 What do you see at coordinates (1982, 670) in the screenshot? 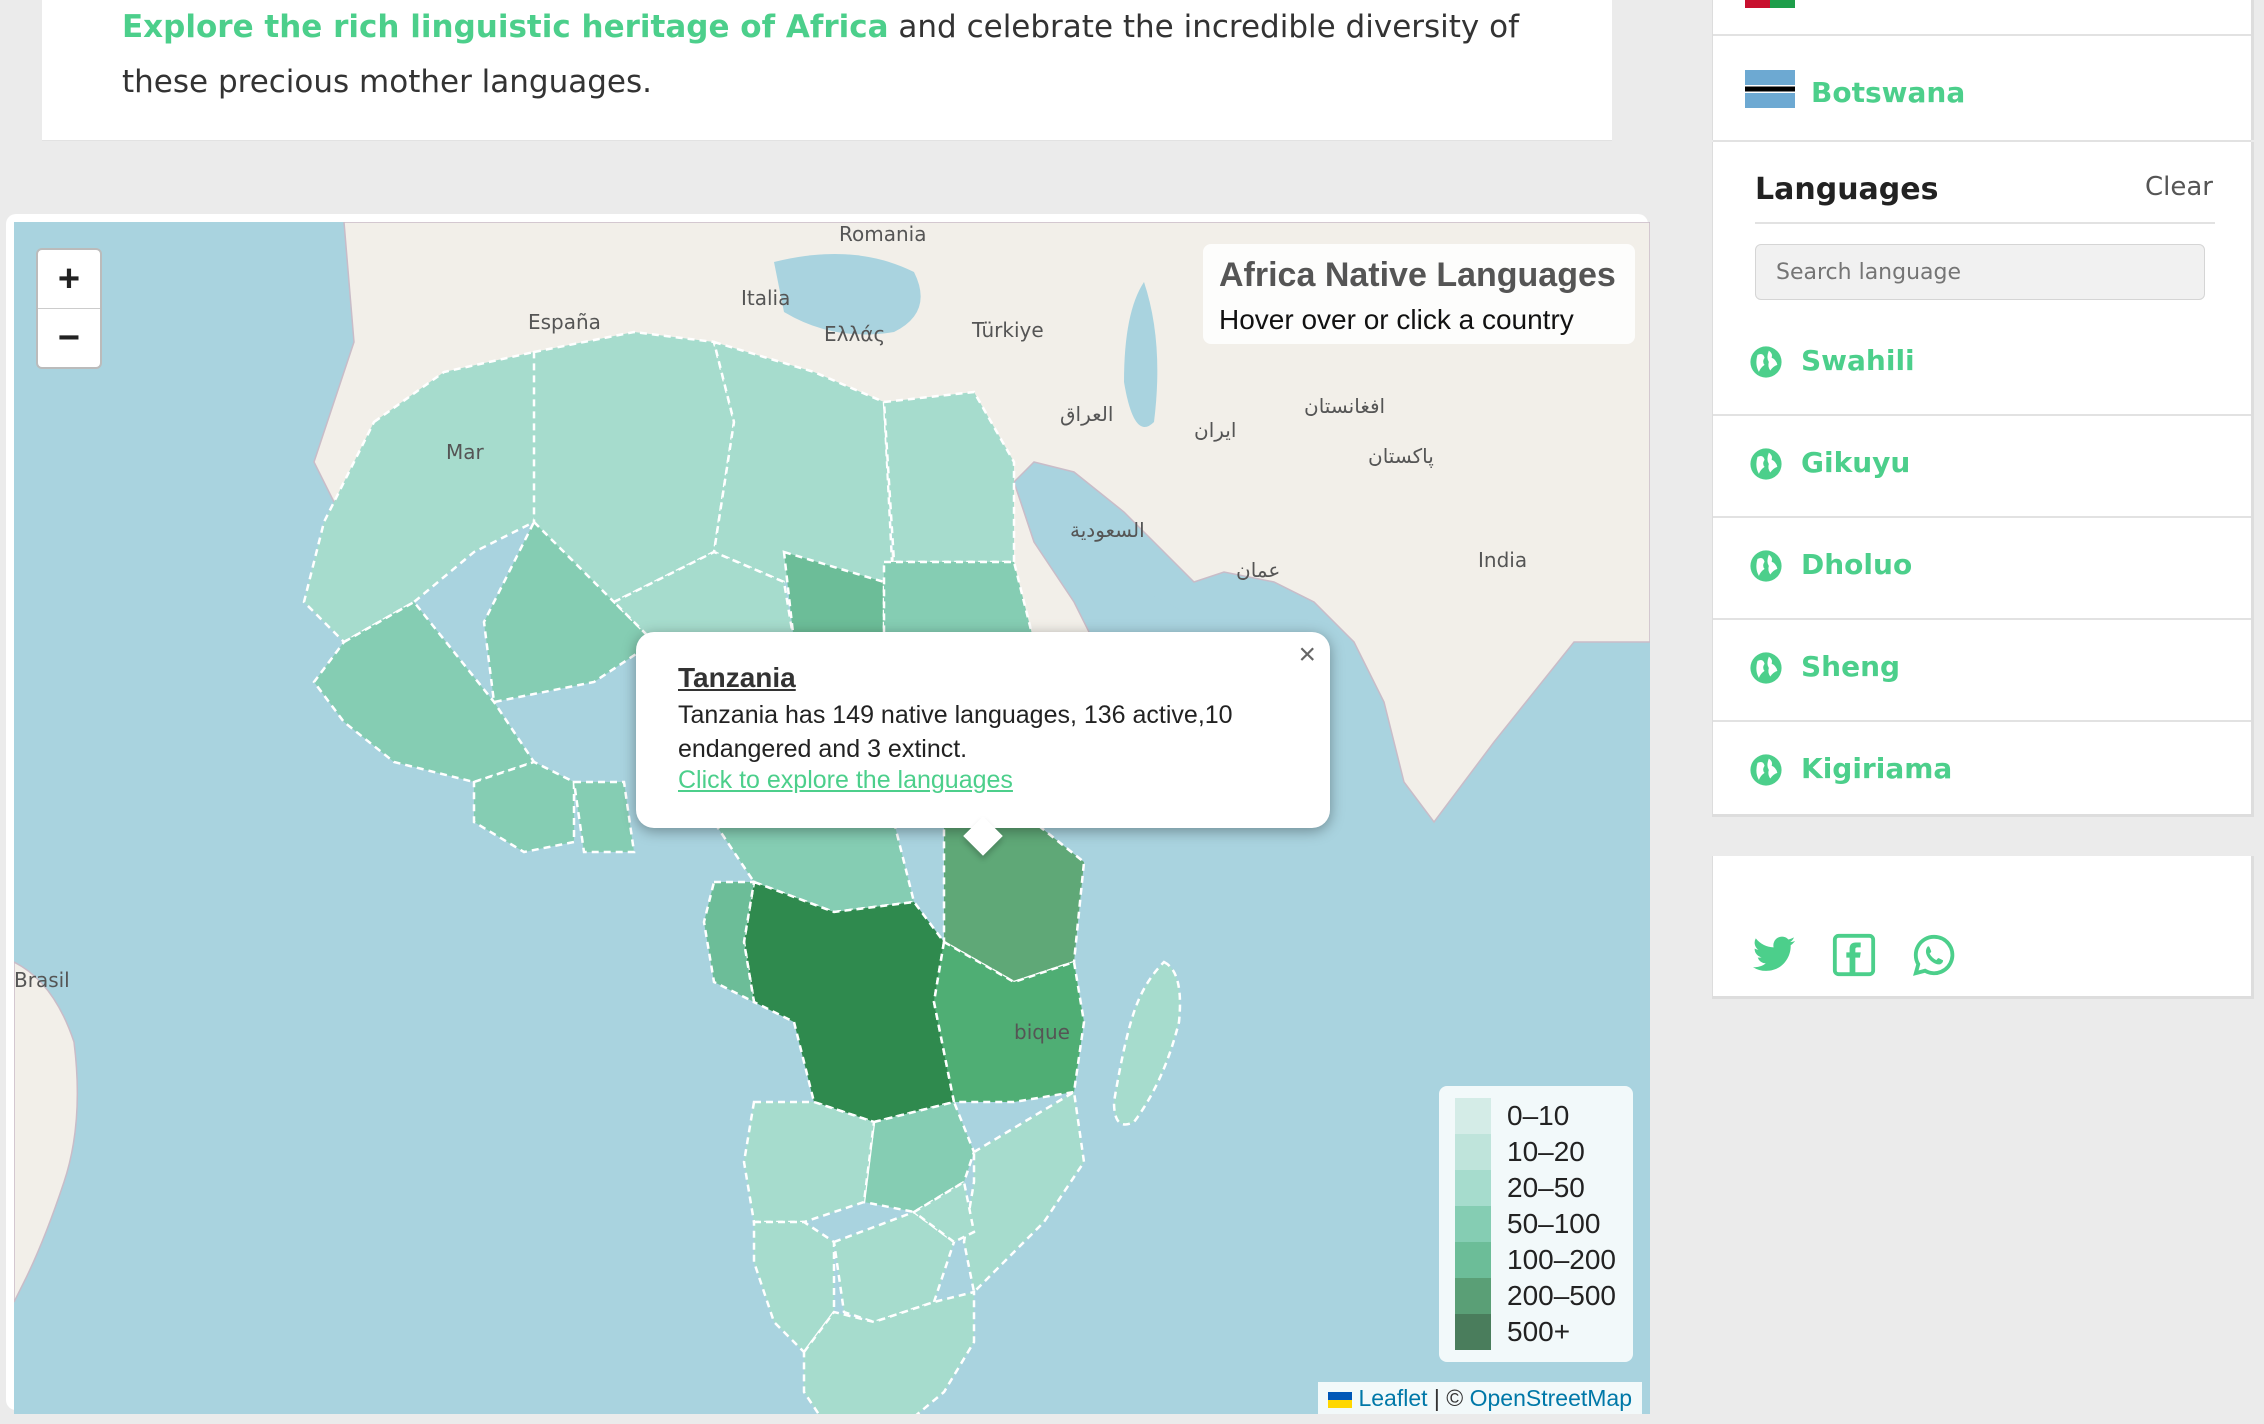
I see `language-item-sheng: Sheng` at bounding box center [1982, 670].